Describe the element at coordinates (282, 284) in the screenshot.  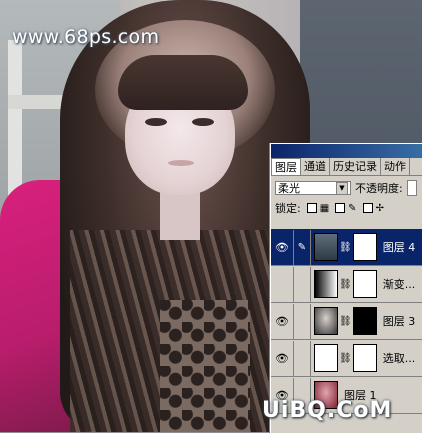
I see `visibility-toggle` at that location.